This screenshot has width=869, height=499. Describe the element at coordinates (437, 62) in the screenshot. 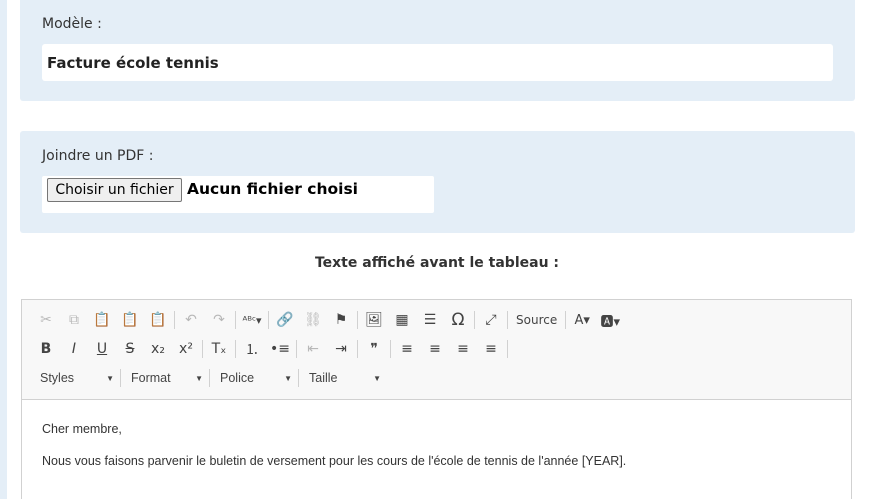

I see `model-input: Facture école tennis` at that location.